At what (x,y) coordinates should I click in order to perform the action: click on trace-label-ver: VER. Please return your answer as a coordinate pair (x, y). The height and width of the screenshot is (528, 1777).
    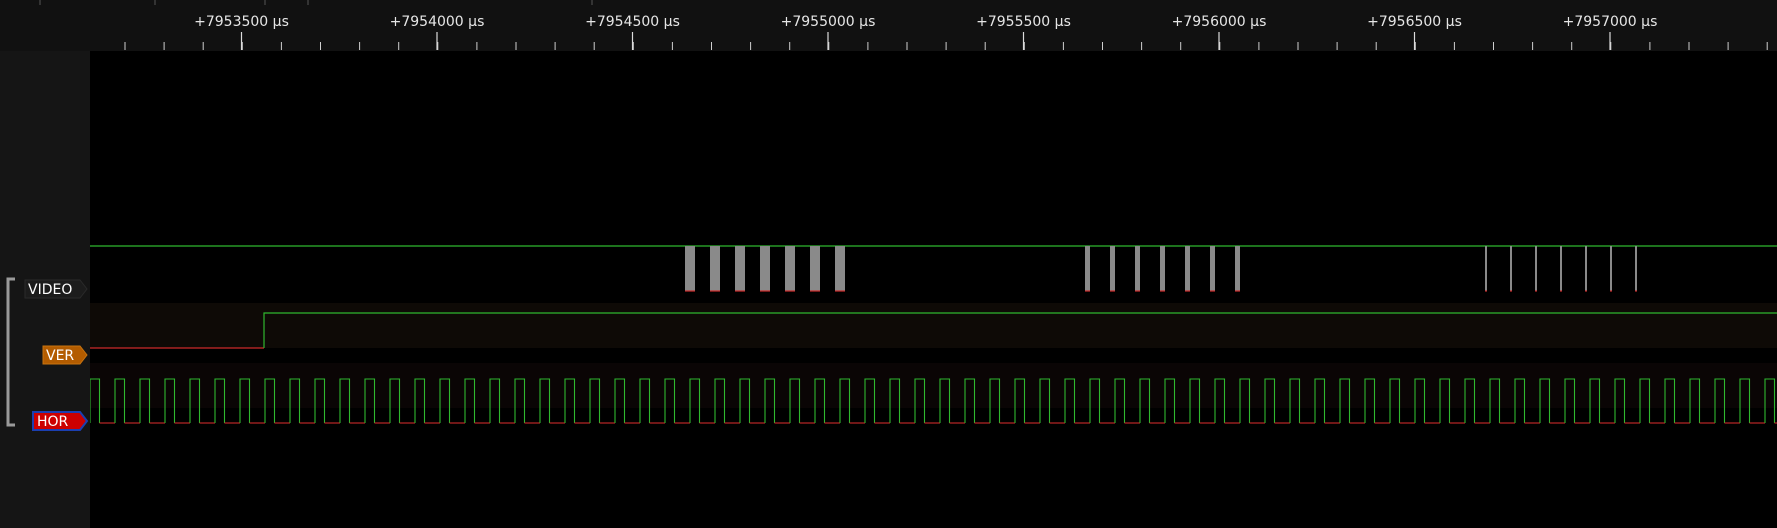
    Looking at the image, I should click on (65, 355).